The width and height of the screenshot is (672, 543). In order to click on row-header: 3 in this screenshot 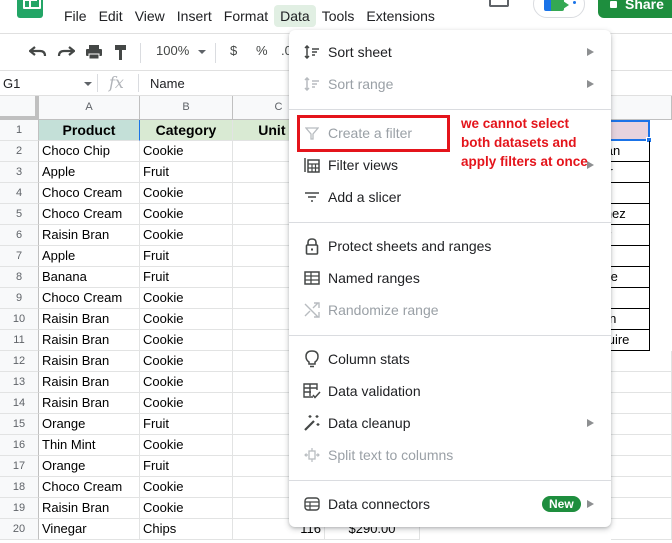, I will do `click(19, 172)`.